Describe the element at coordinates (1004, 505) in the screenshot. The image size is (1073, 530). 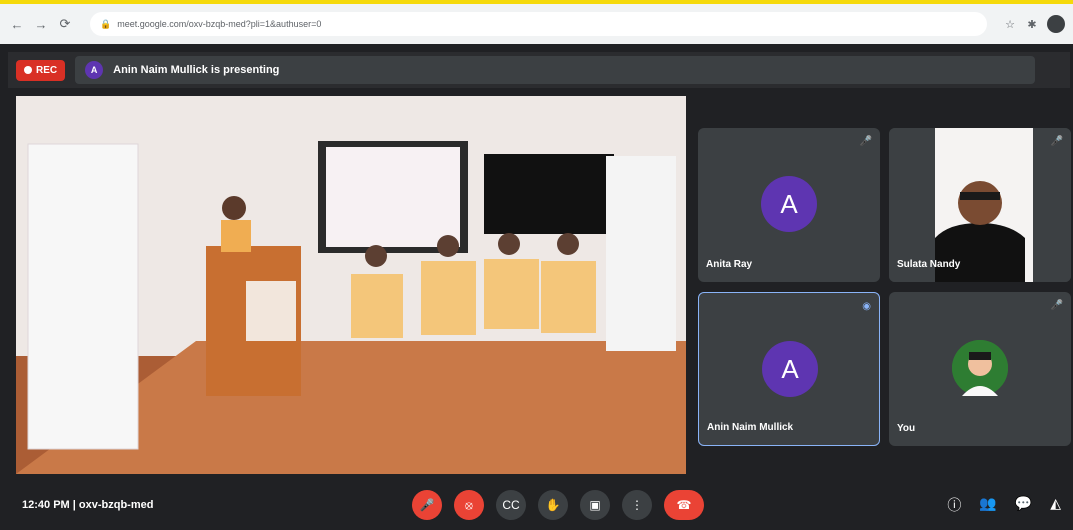
I see `side-tools: ⓘ 👥 💬 ◭` at that location.